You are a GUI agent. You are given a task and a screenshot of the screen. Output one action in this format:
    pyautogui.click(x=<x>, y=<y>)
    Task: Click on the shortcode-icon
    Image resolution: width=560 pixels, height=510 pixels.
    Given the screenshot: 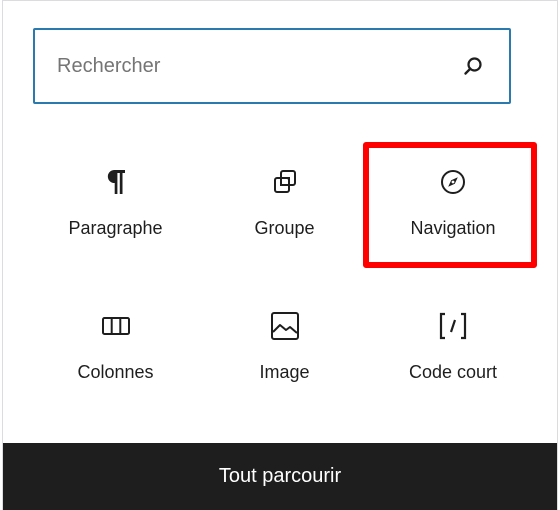 What is the action you would take?
    pyautogui.click(x=453, y=326)
    